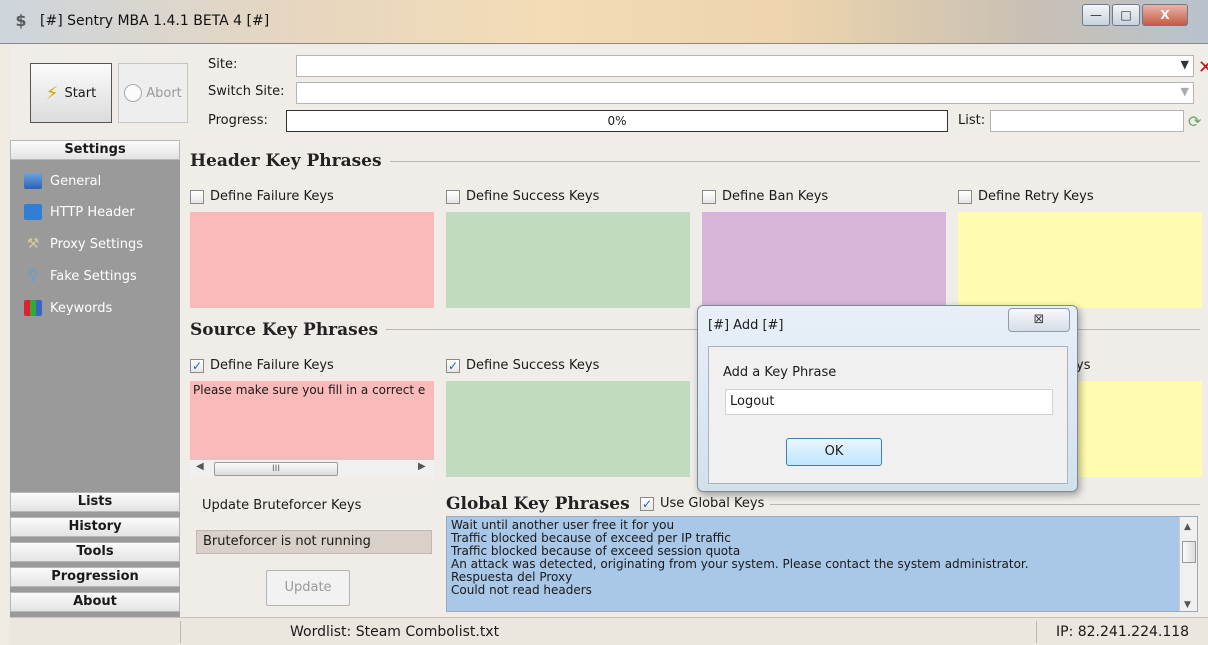  What do you see at coordinates (312, 260) in the screenshot?
I see `header-failure-keys-list` at bounding box center [312, 260].